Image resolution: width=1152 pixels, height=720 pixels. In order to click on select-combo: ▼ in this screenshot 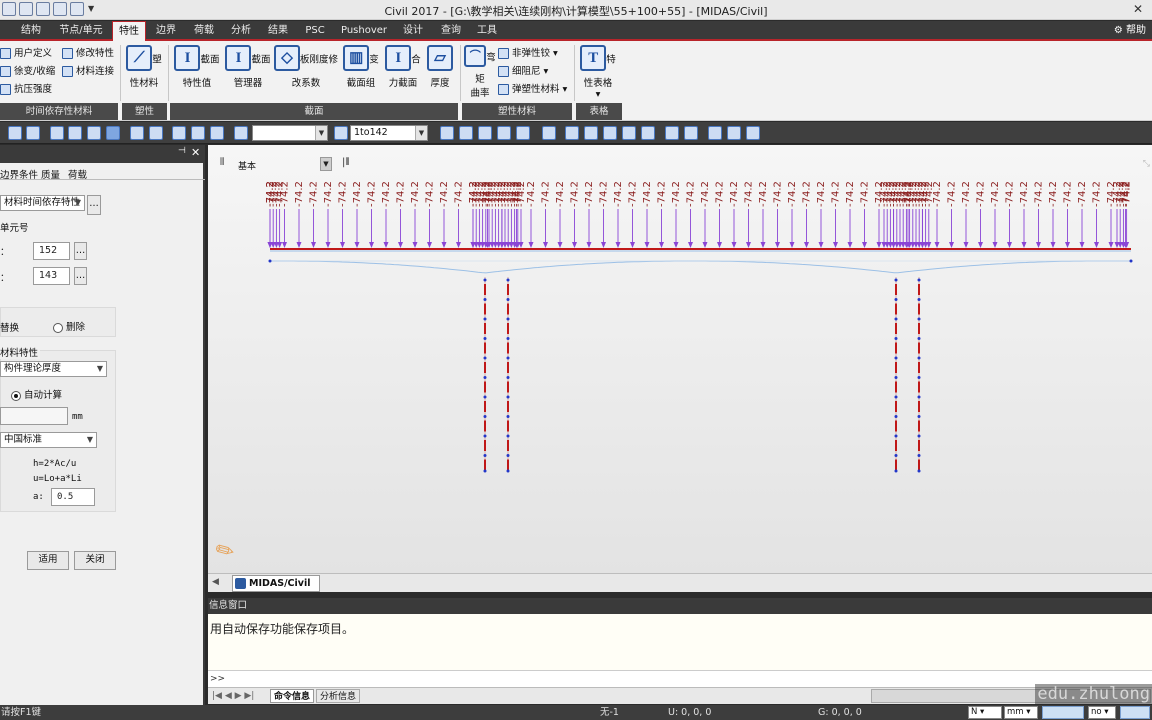, I will do `click(290, 133)`.